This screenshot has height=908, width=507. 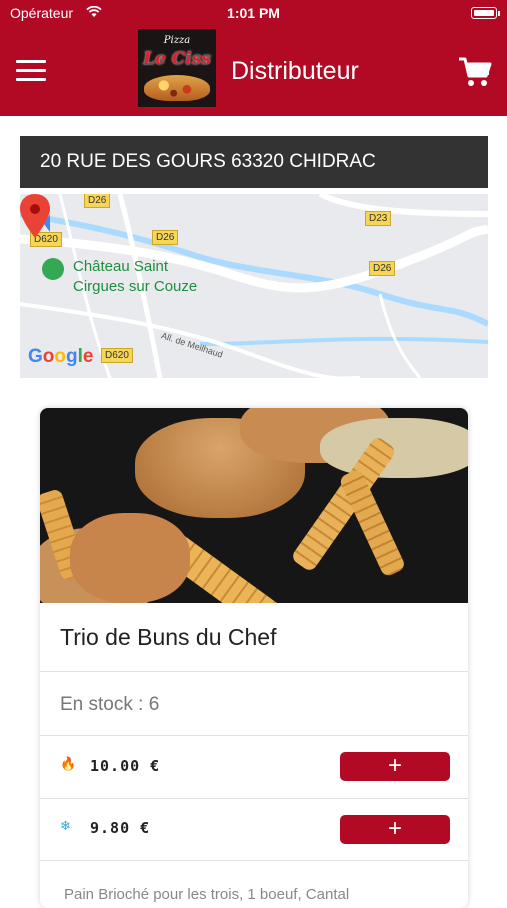 I want to click on product-name: Trio de Buns du Chef, so click(x=168, y=637).